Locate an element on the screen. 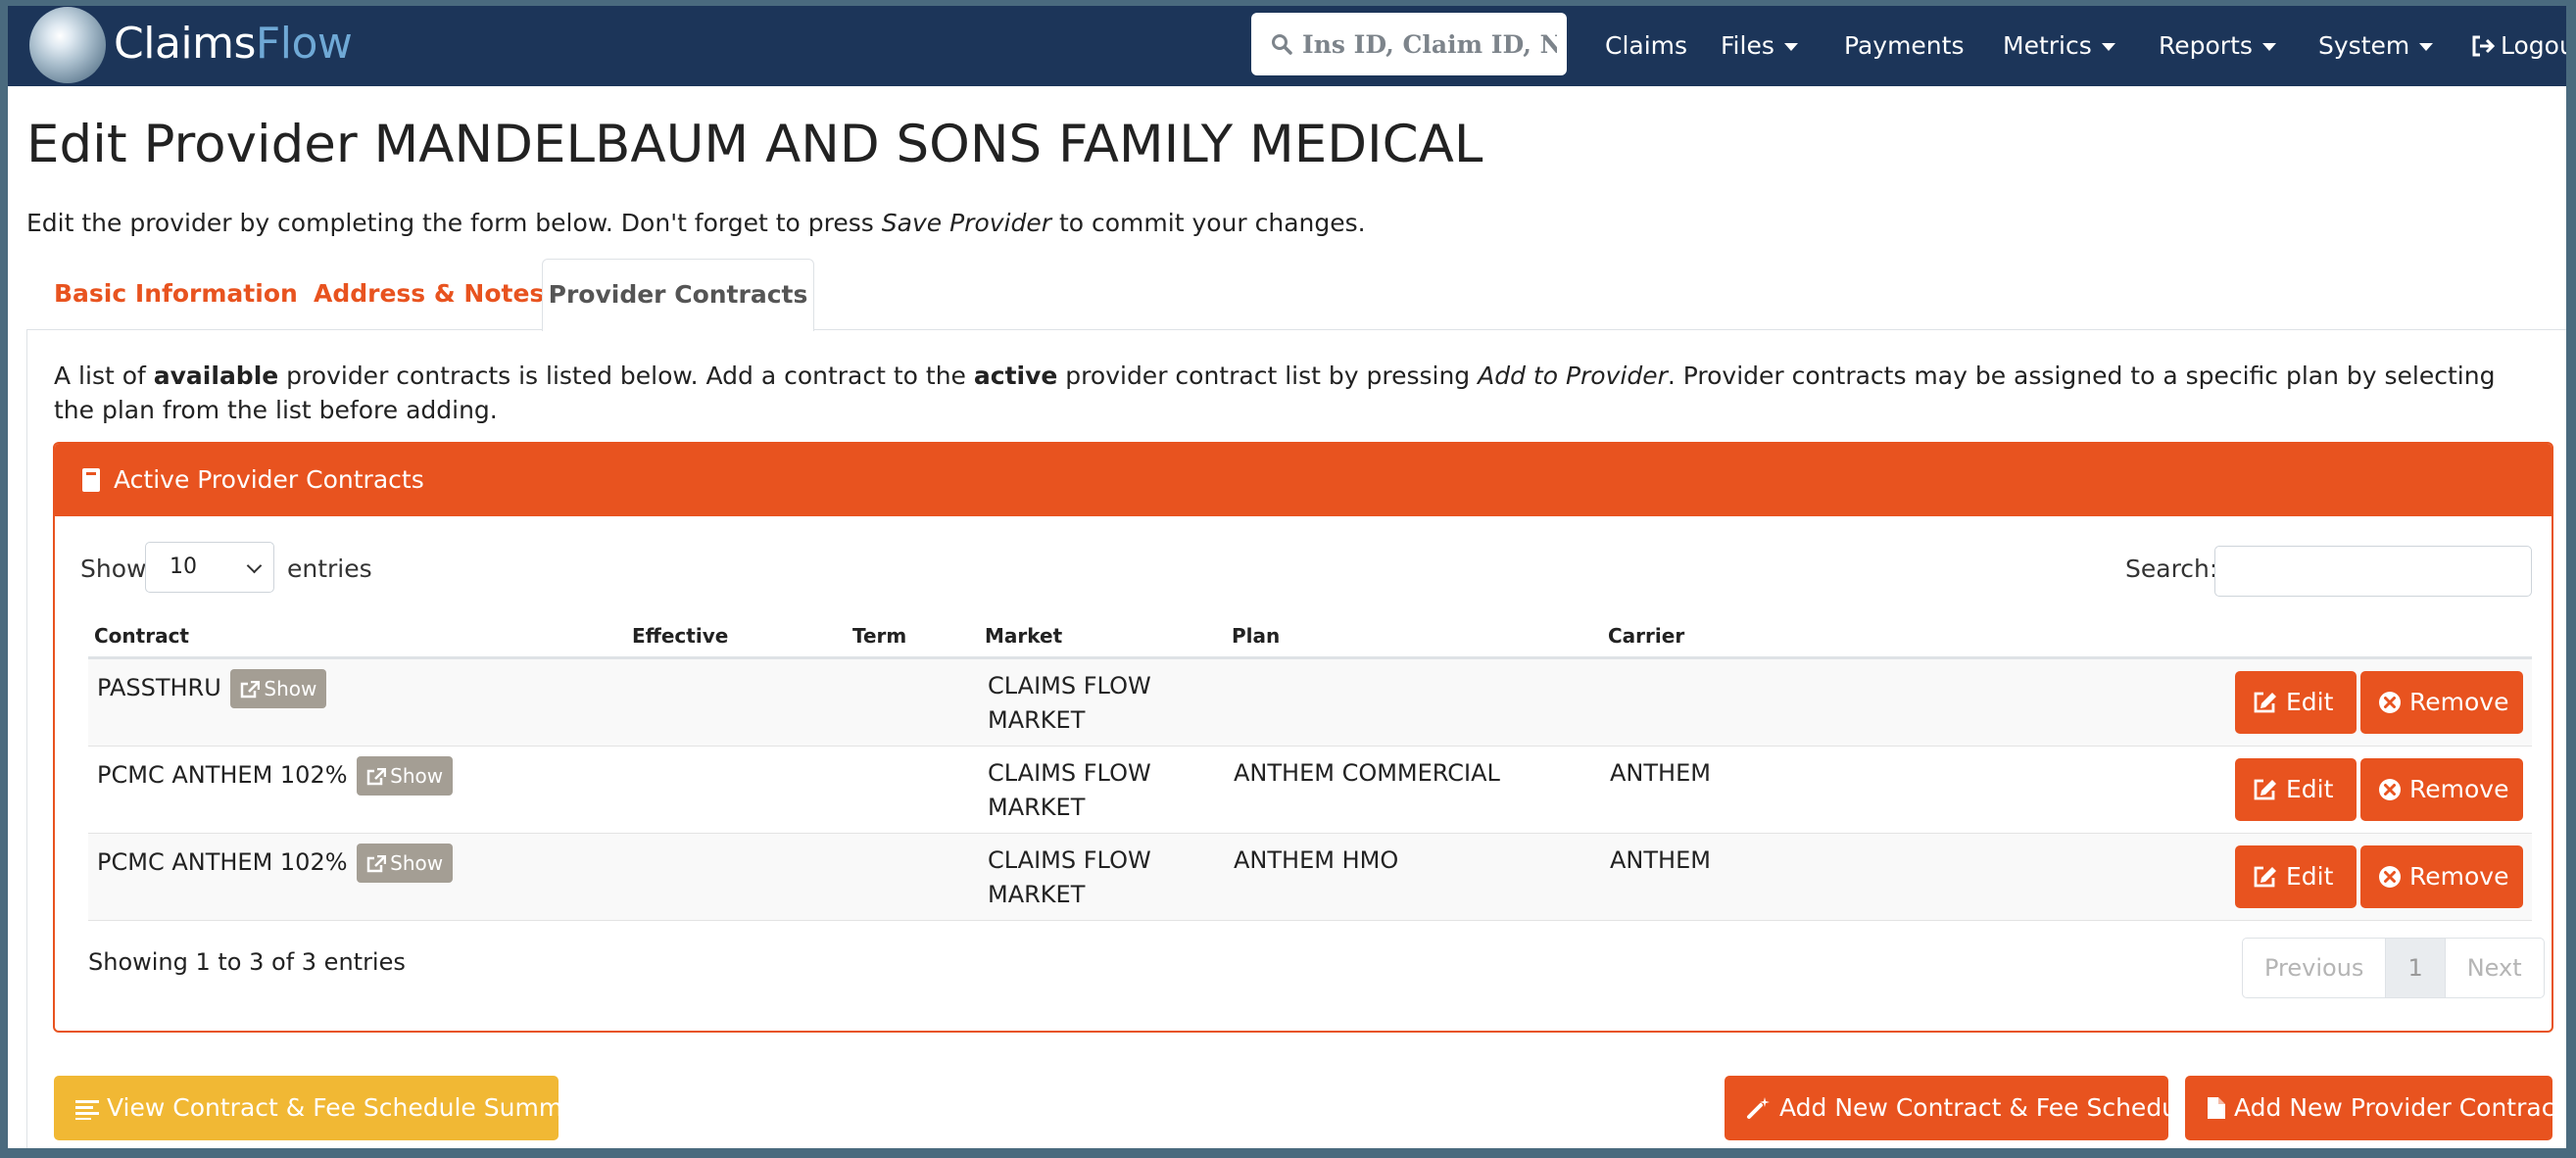  cell-plan: ANTHEM HMO is located at coordinates (1316, 860).